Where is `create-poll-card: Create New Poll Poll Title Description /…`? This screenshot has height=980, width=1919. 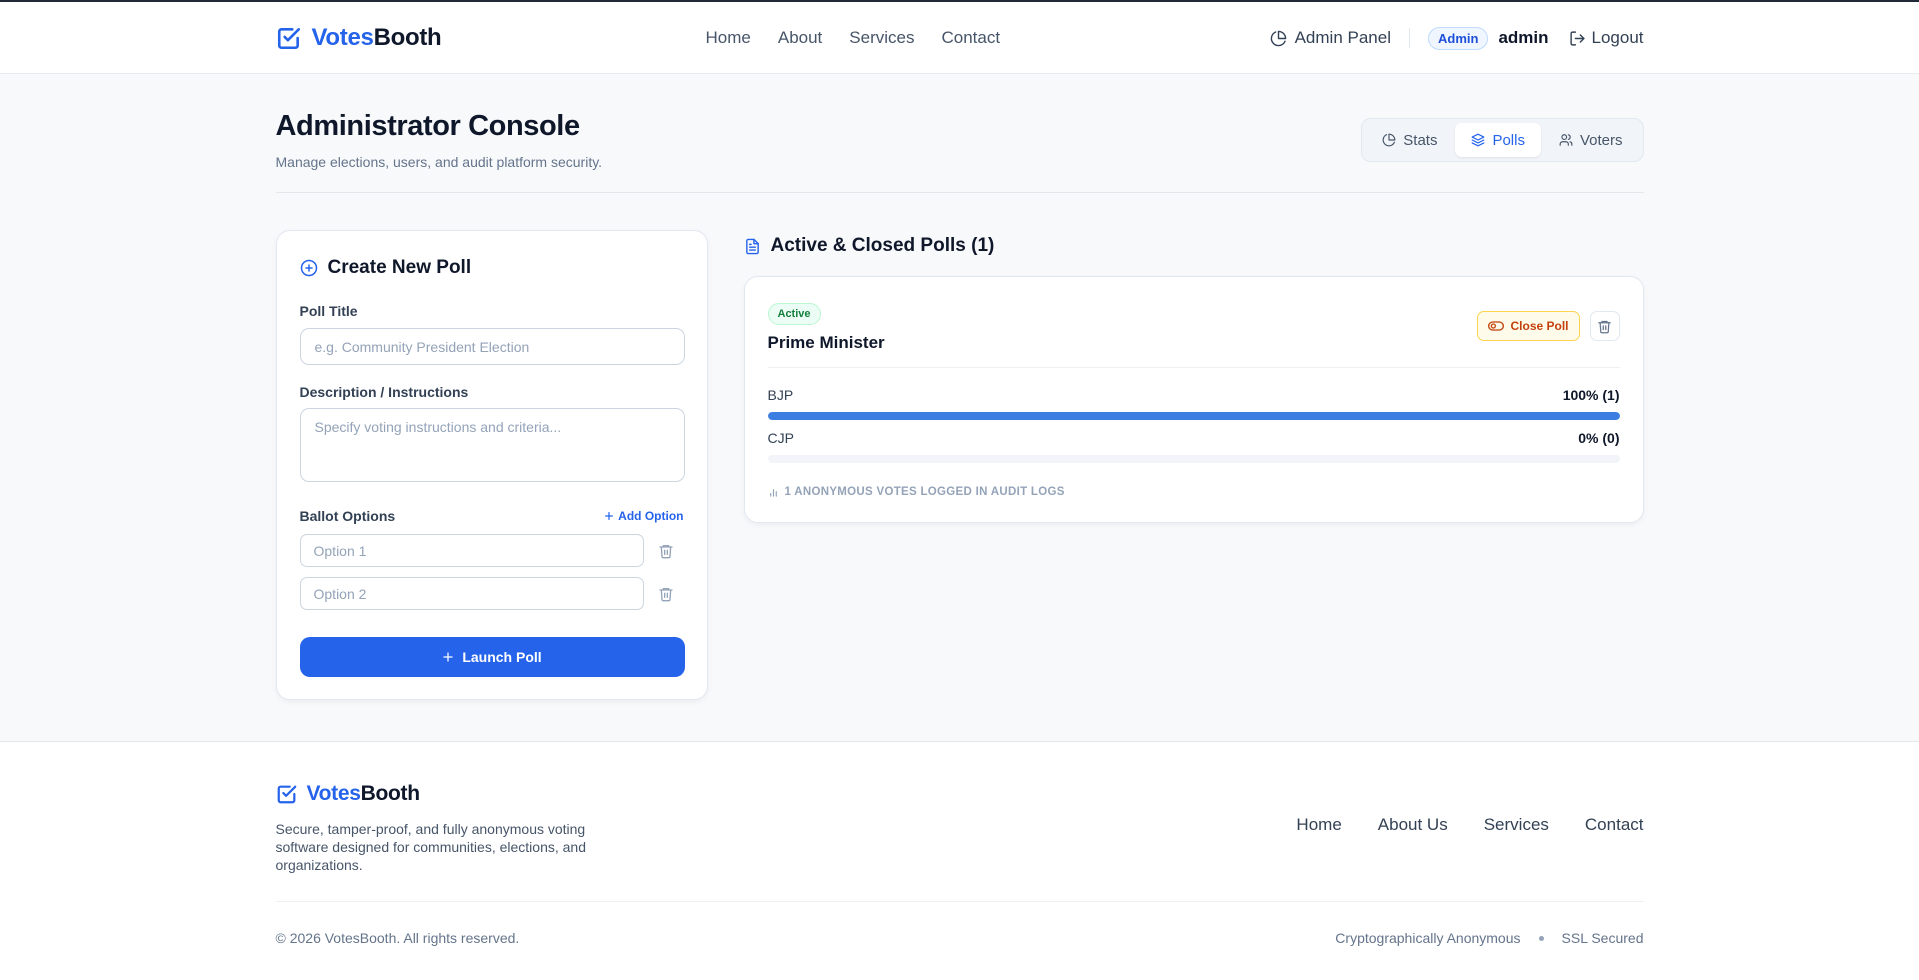 create-poll-card: Create New Poll Poll Title Description /… is located at coordinates (491, 465).